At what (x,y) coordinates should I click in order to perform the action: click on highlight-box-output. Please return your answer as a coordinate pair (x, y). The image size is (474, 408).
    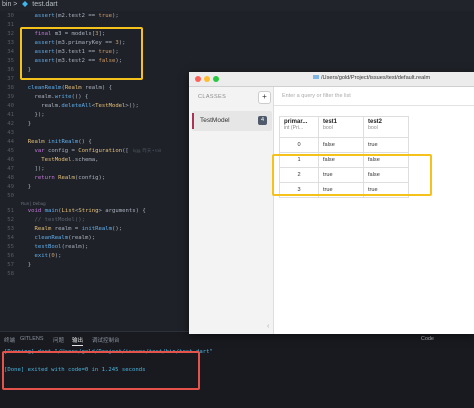
    Looking at the image, I should click on (101, 370).